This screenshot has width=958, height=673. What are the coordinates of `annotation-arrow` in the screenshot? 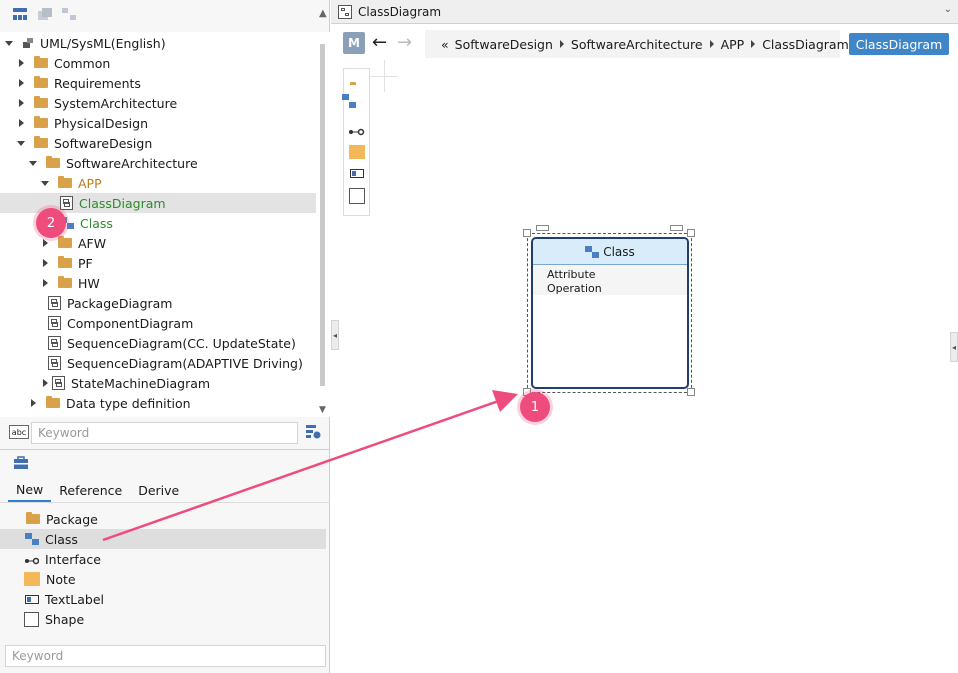 It's located at (310, 466).